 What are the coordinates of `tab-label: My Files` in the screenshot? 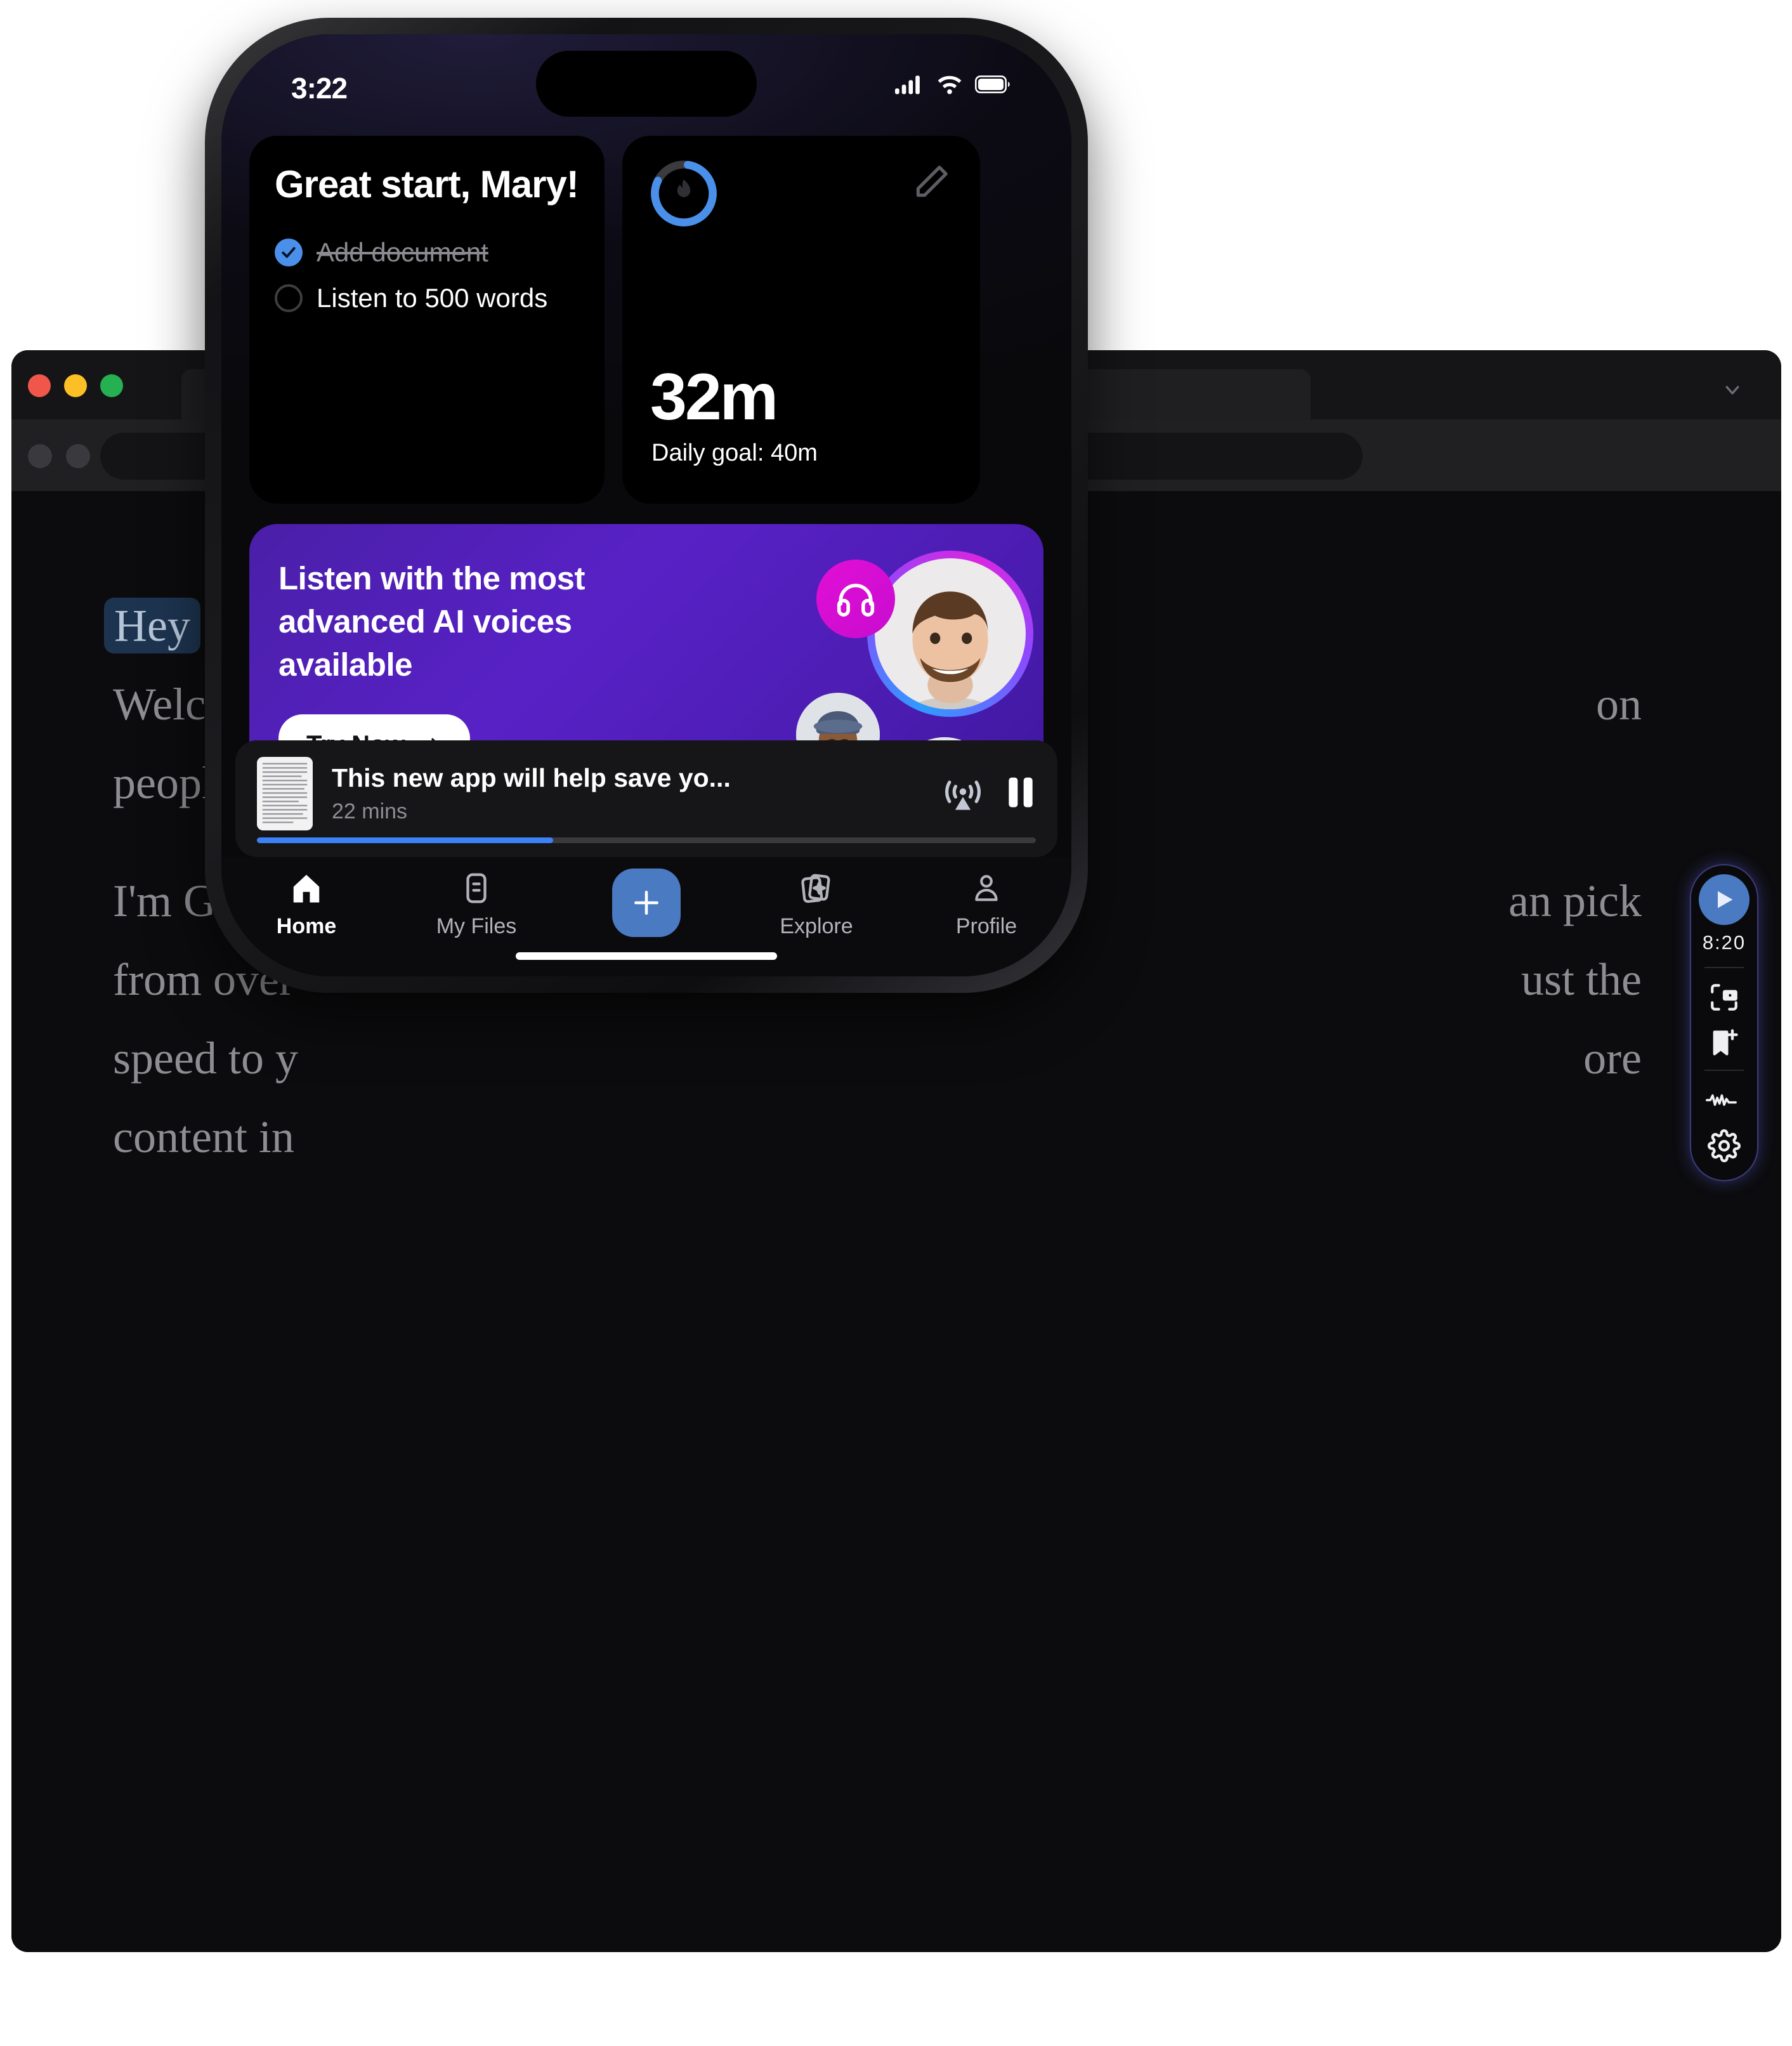 It's located at (476, 926).